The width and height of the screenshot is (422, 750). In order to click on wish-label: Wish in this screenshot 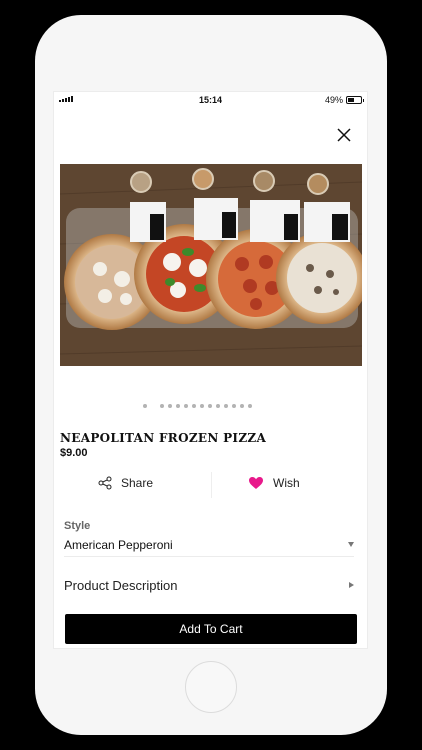, I will do `click(286, 483)`.